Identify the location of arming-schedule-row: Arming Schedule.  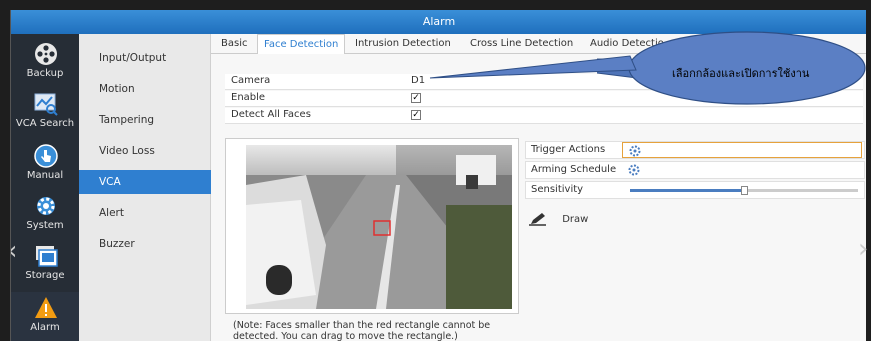
(695, 170).